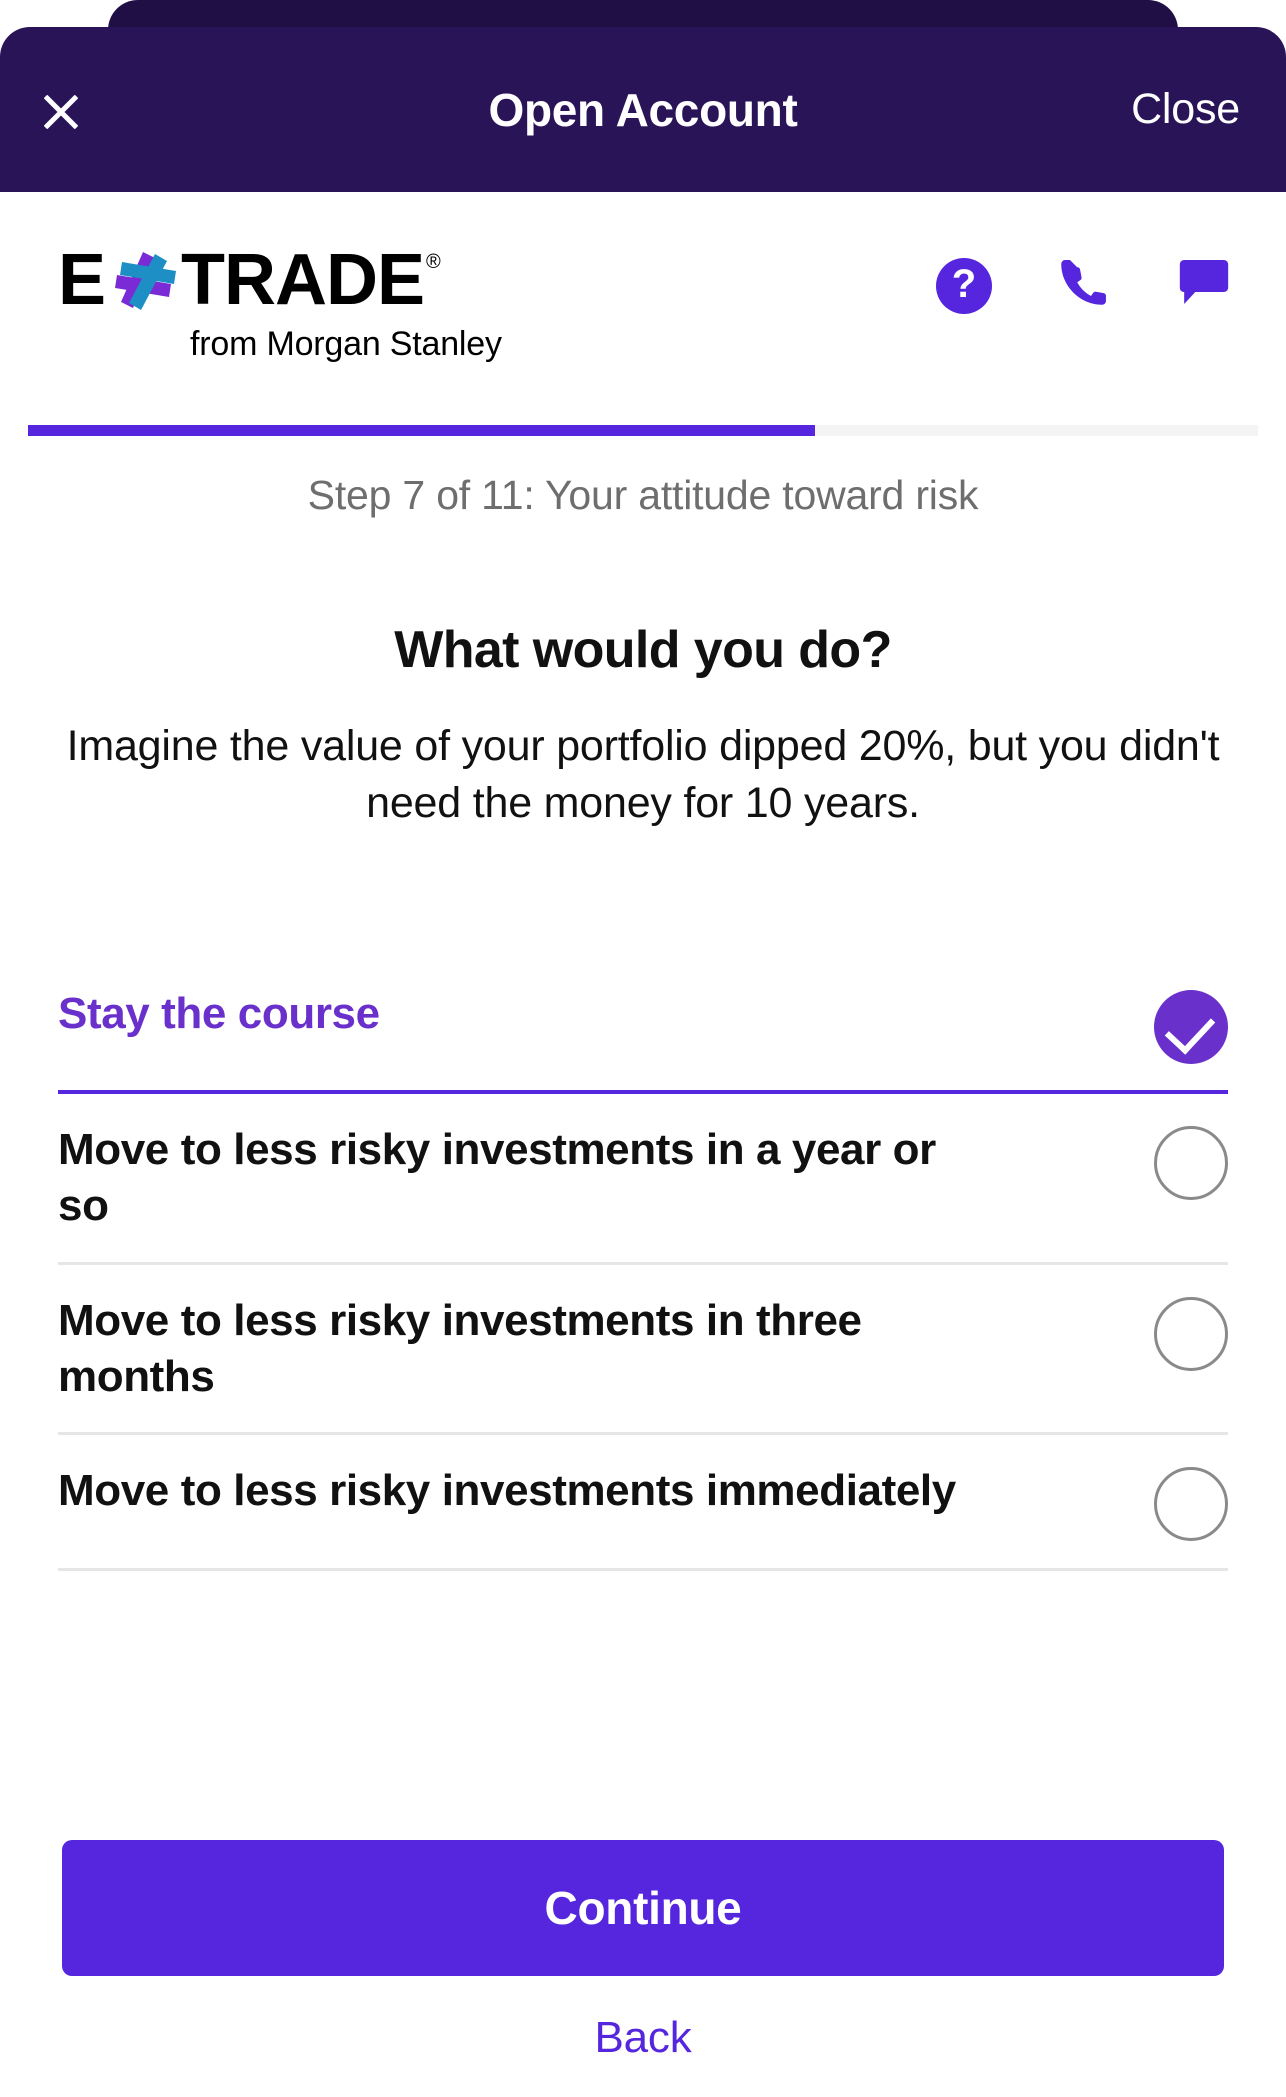 This screenshot has height=2097, width=1286. Describe the element at coordinates (82, 279) in the screenshot. I see `logo-letter-e: E` at that location.